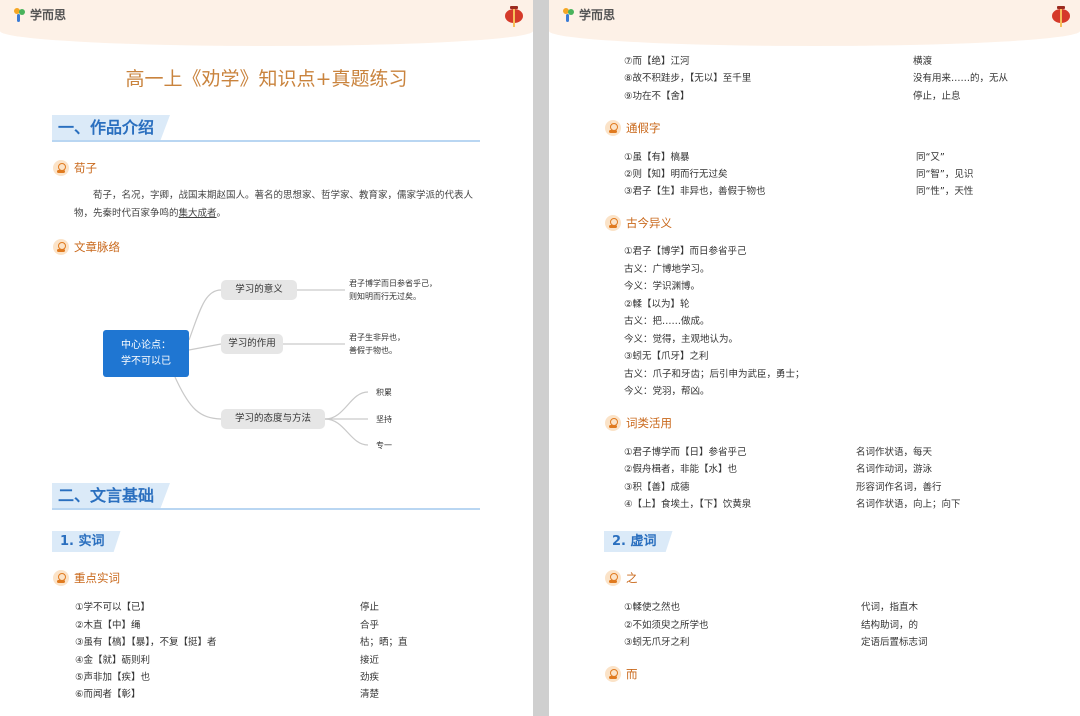  I want to click on vocab-meaning: 名词作状语，向上；向下, so click(908, 504).